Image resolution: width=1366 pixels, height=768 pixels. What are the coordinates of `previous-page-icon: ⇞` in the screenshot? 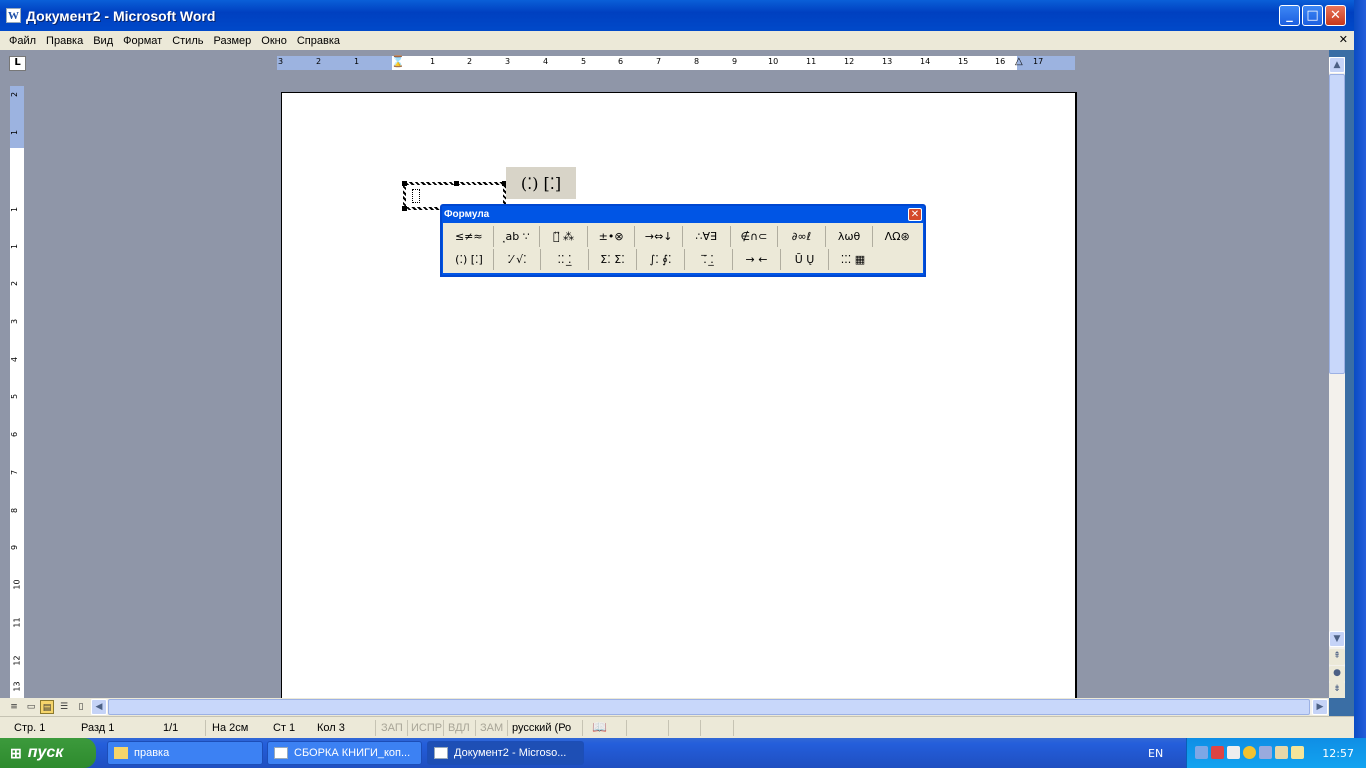 It's located at (1337, 657).